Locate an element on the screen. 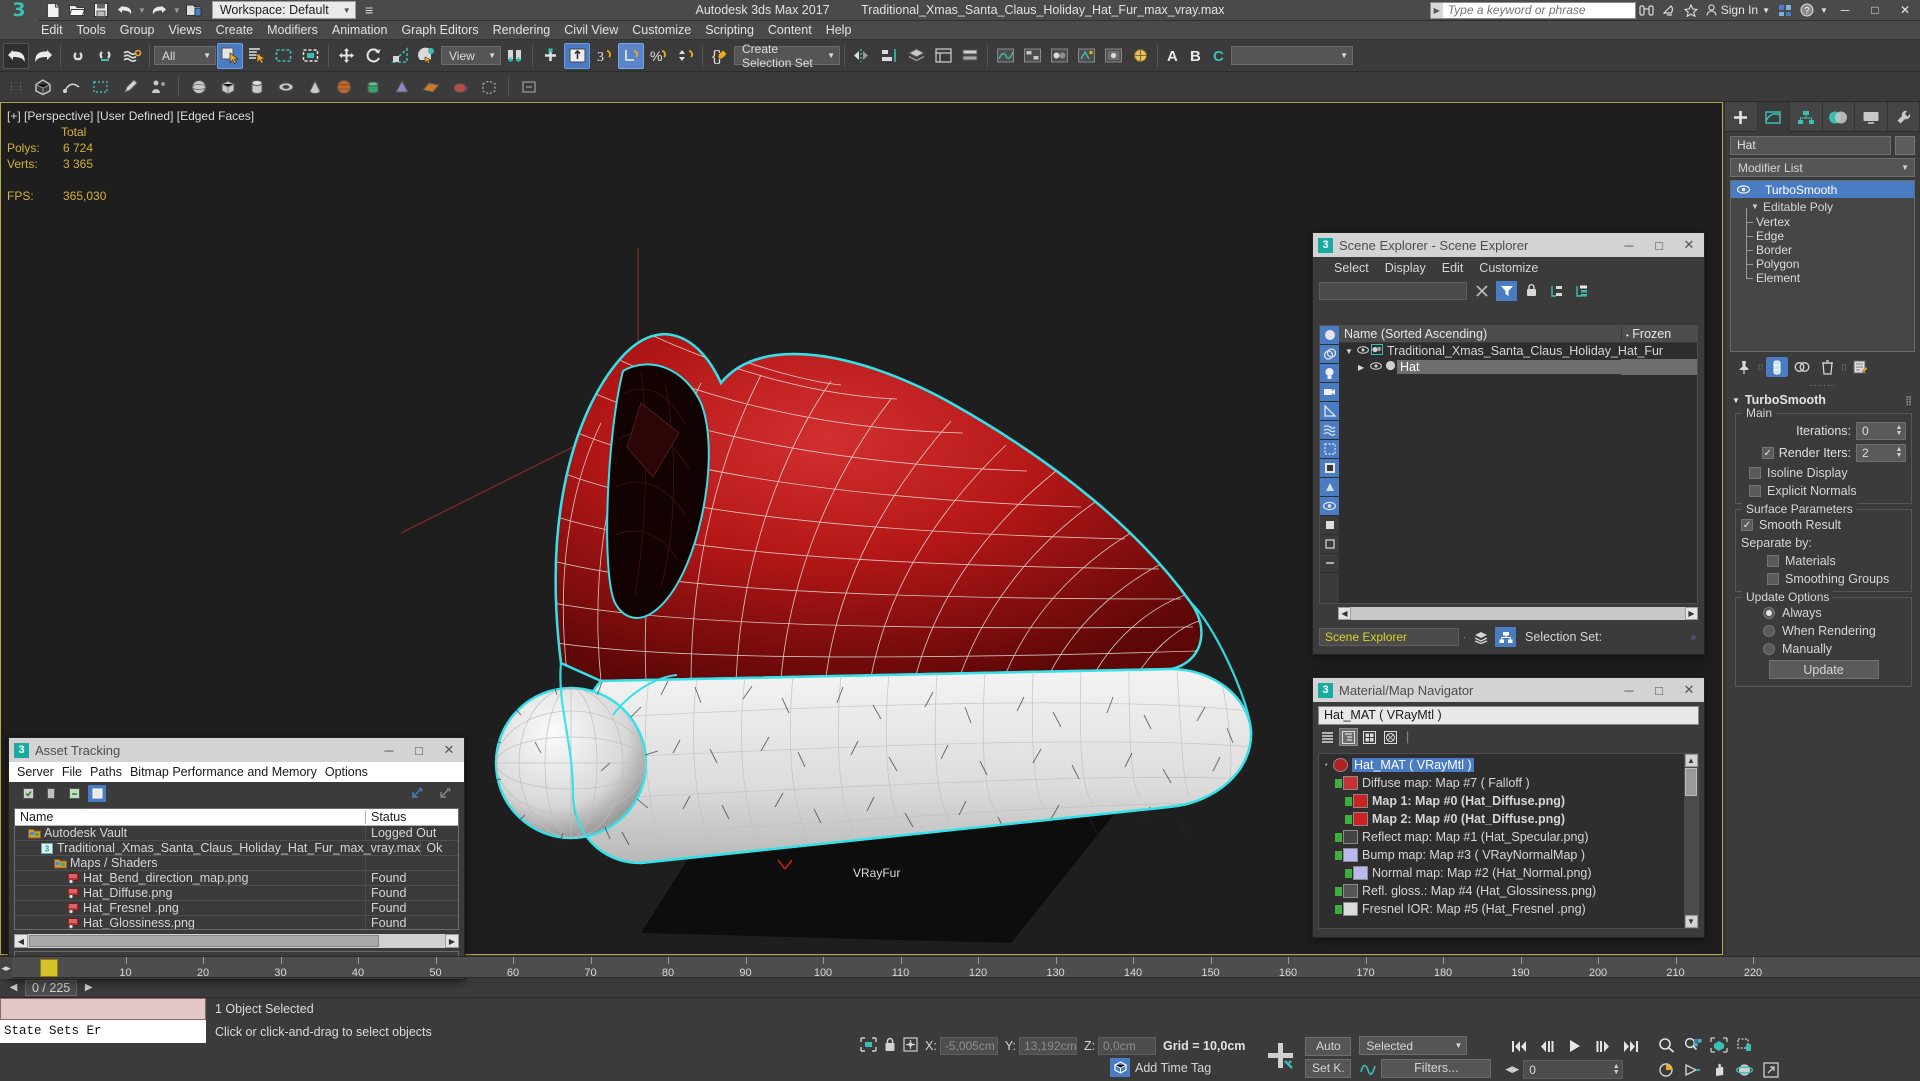 The height and width of the screenshot is (1081, 1920). snaps-toggle-icon is located at coordinates (577, 56).